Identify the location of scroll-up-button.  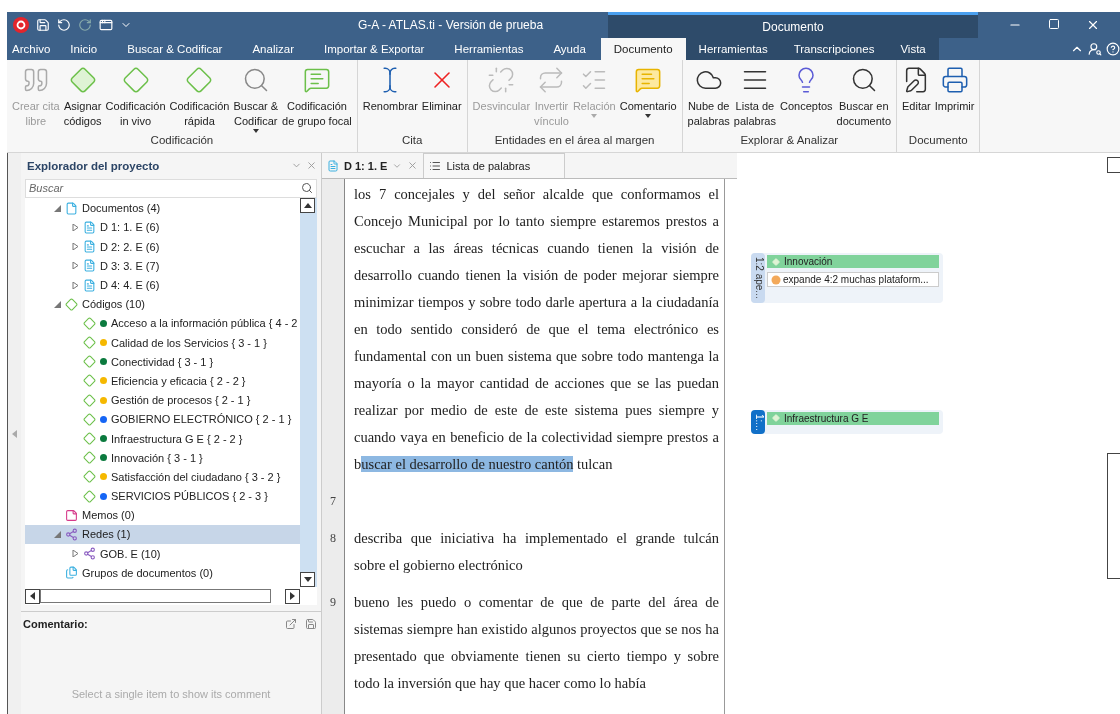
(1113, 165).